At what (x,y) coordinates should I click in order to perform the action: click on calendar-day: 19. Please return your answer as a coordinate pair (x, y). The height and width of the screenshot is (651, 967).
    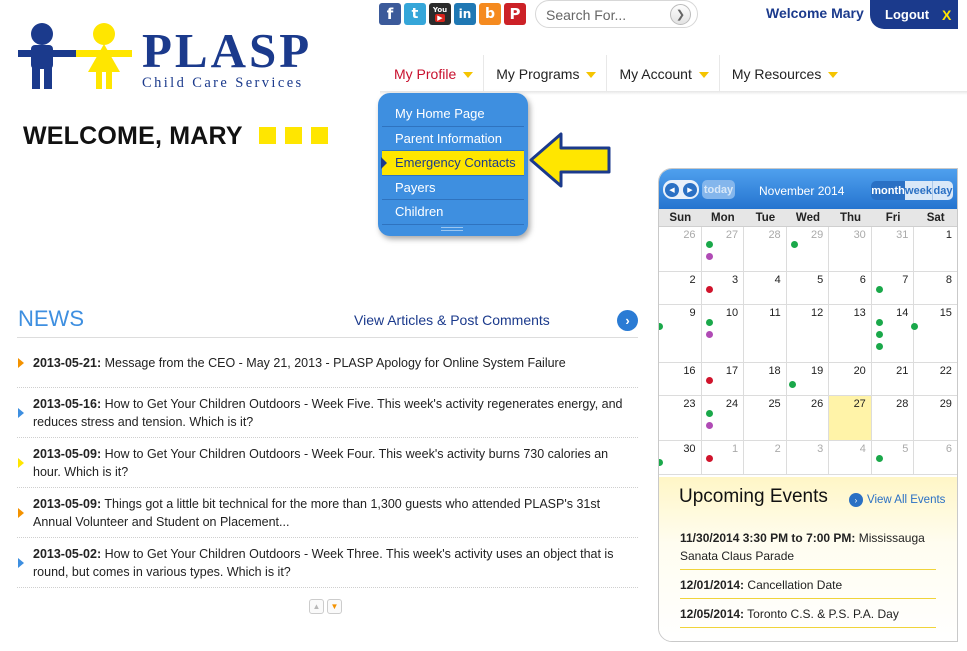
    Looking at the image, I should click on (808, 379).